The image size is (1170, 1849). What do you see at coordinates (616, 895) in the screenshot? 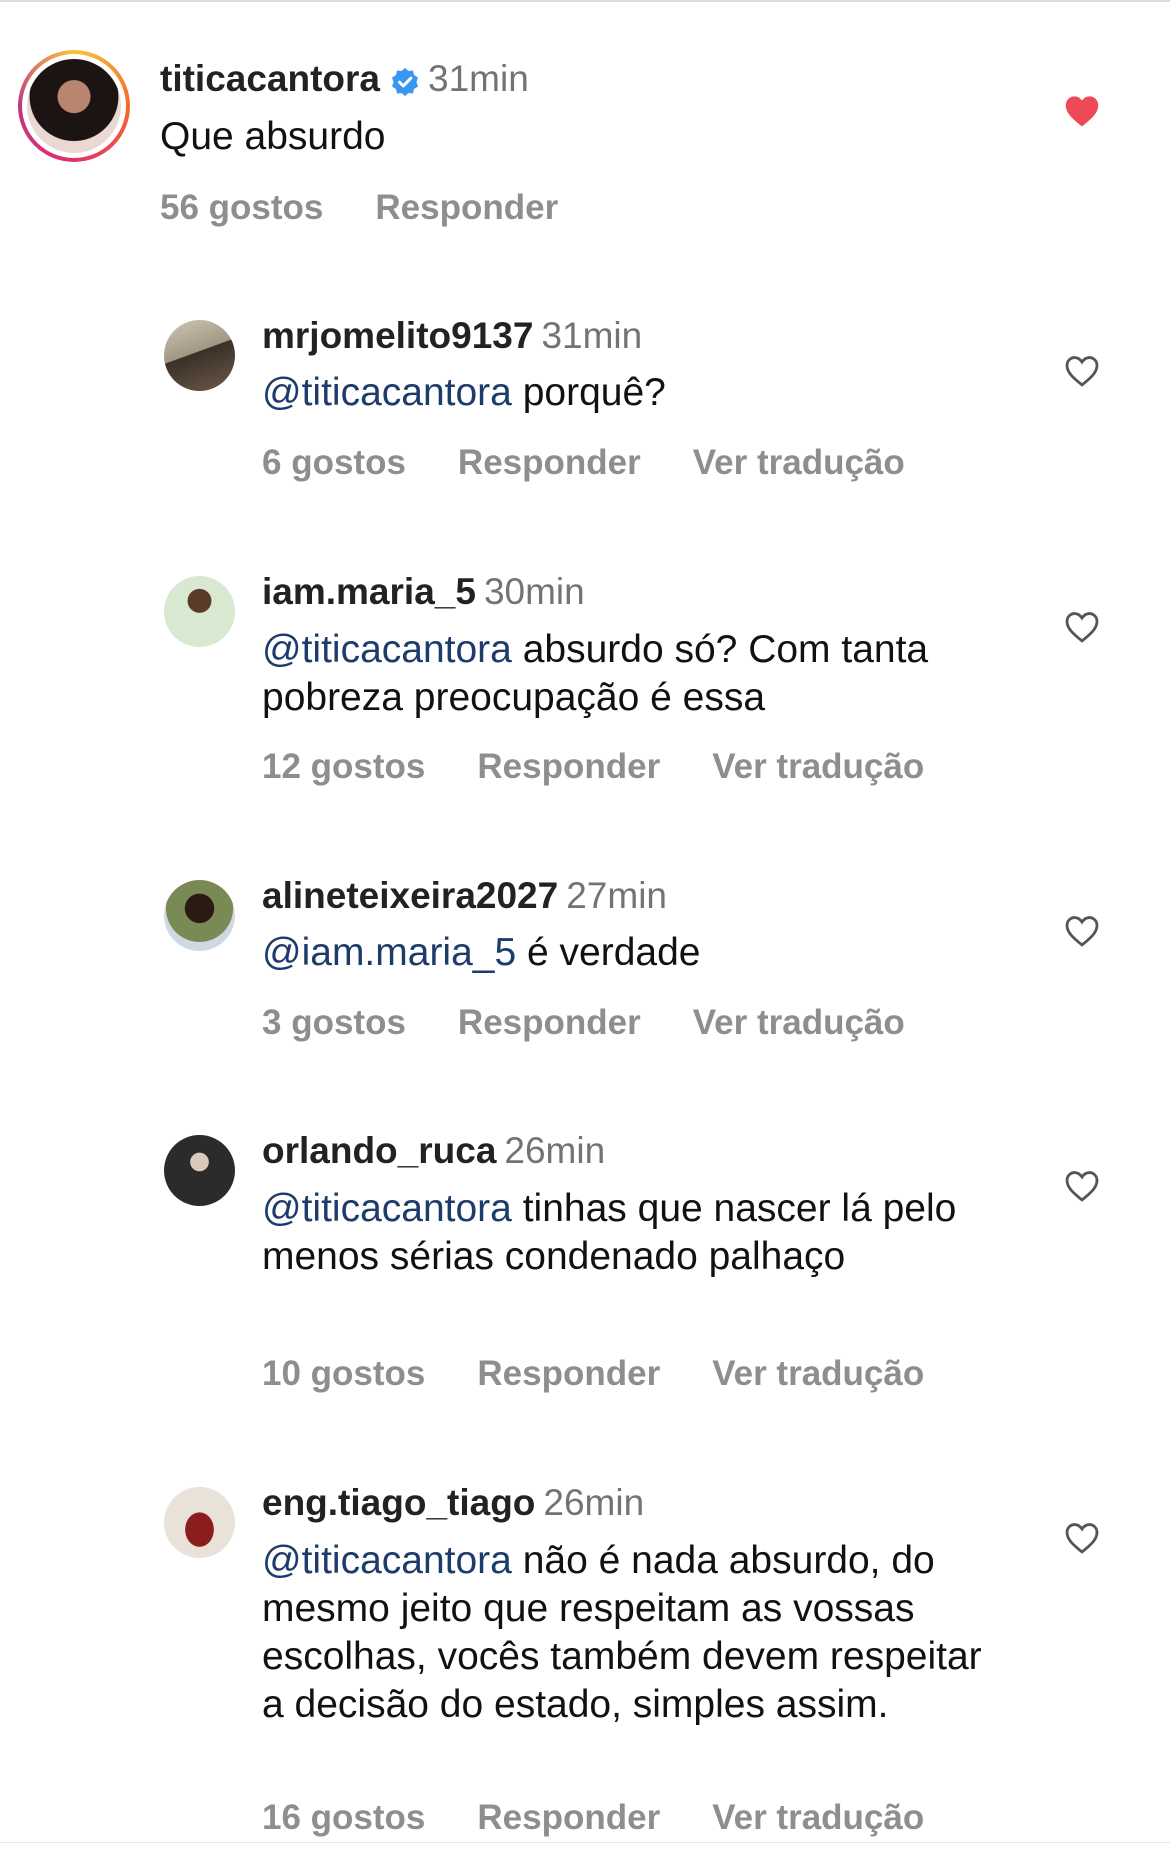
I see `timestamp: 27min` at bounding box center [616, 895].